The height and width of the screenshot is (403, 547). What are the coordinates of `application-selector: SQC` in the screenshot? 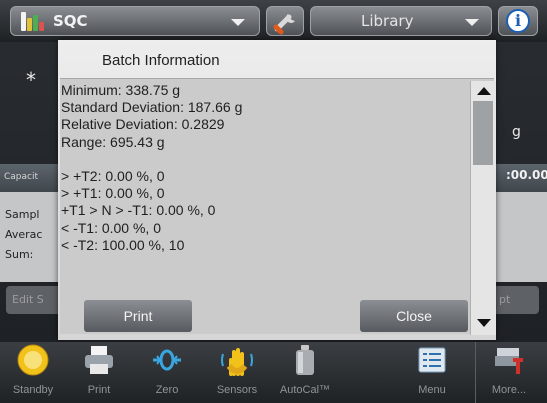 It's located at (135, 21).